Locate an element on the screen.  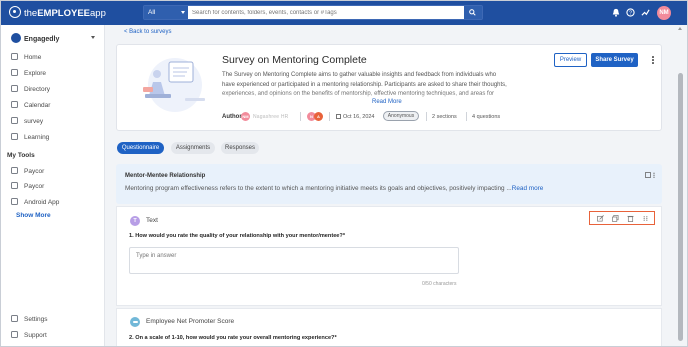
sidebar-item-label: Learning is located at coordinates (37, 137).